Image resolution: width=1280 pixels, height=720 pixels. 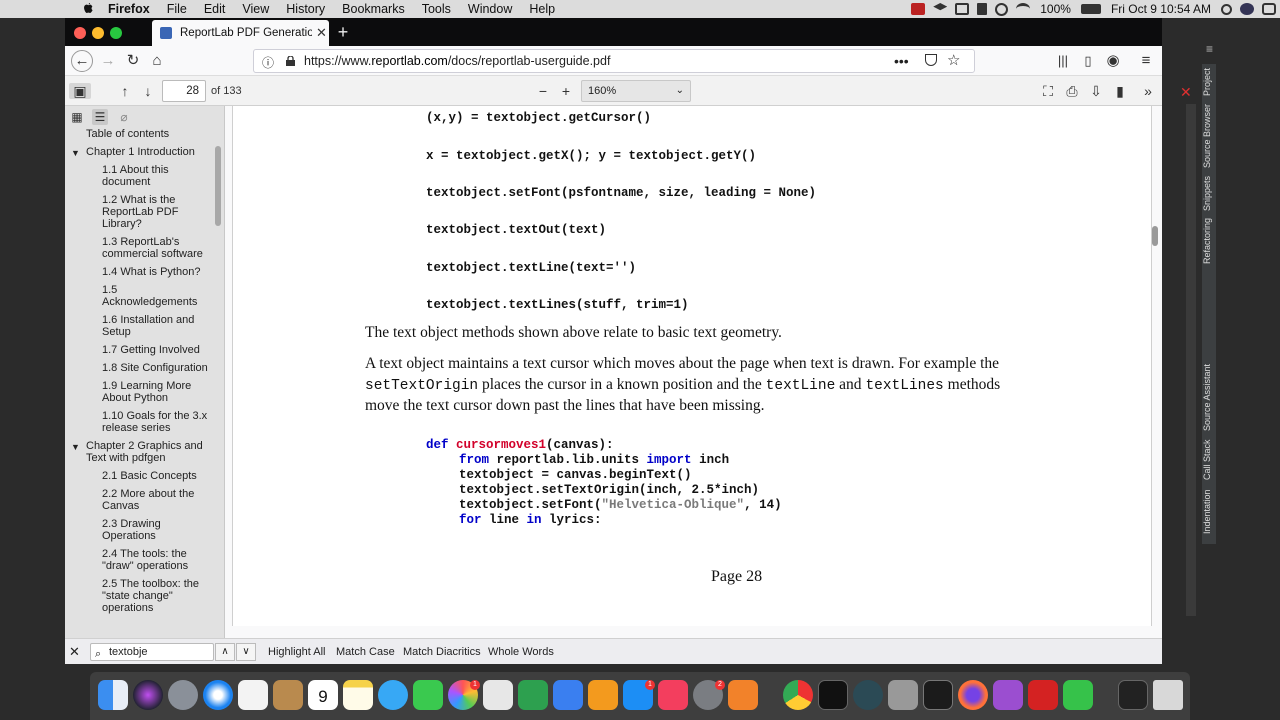 I want to click on outline-item: 1.9 Learning More About Python, so click(x=139, y=392).